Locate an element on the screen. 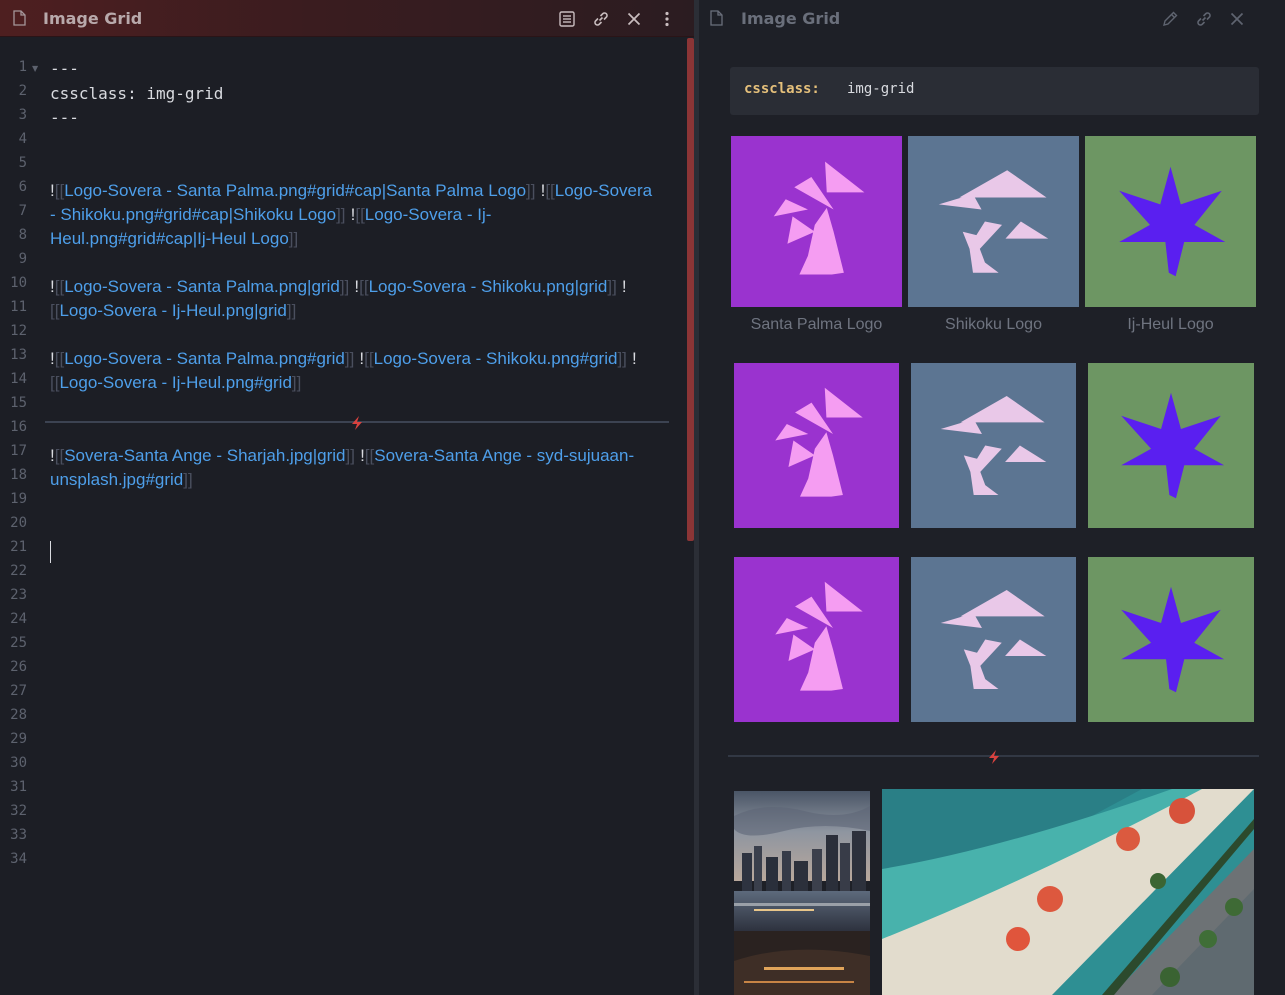 The image size is (1285, 995). internal-link: Heul.png#grid#cap|Ij-Heul Logo is located at coordinates (169, 238).